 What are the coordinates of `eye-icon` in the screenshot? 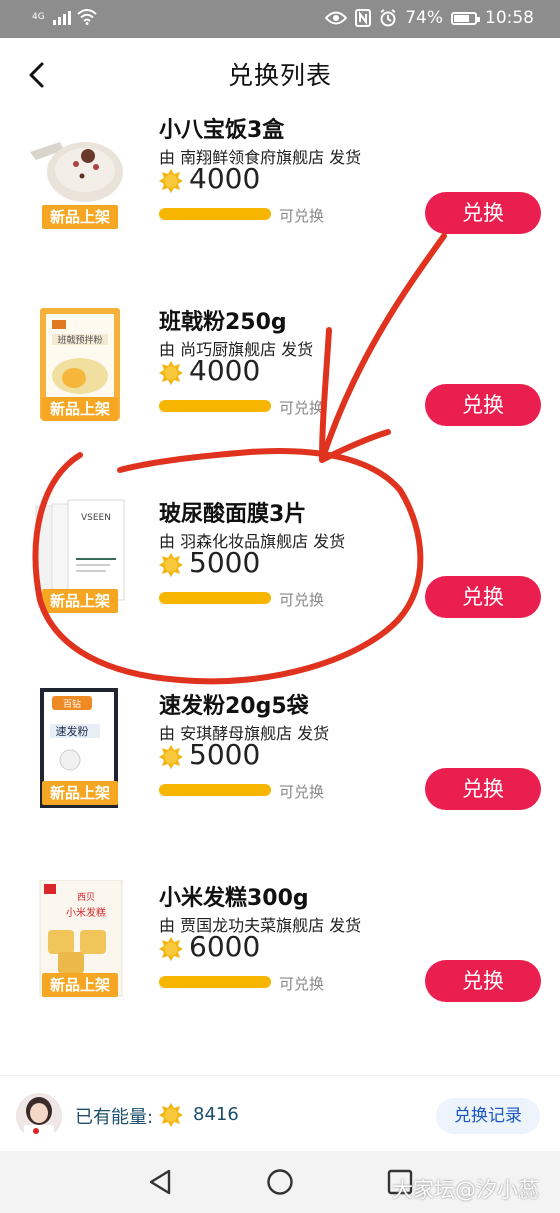 It's located at (336, 18).